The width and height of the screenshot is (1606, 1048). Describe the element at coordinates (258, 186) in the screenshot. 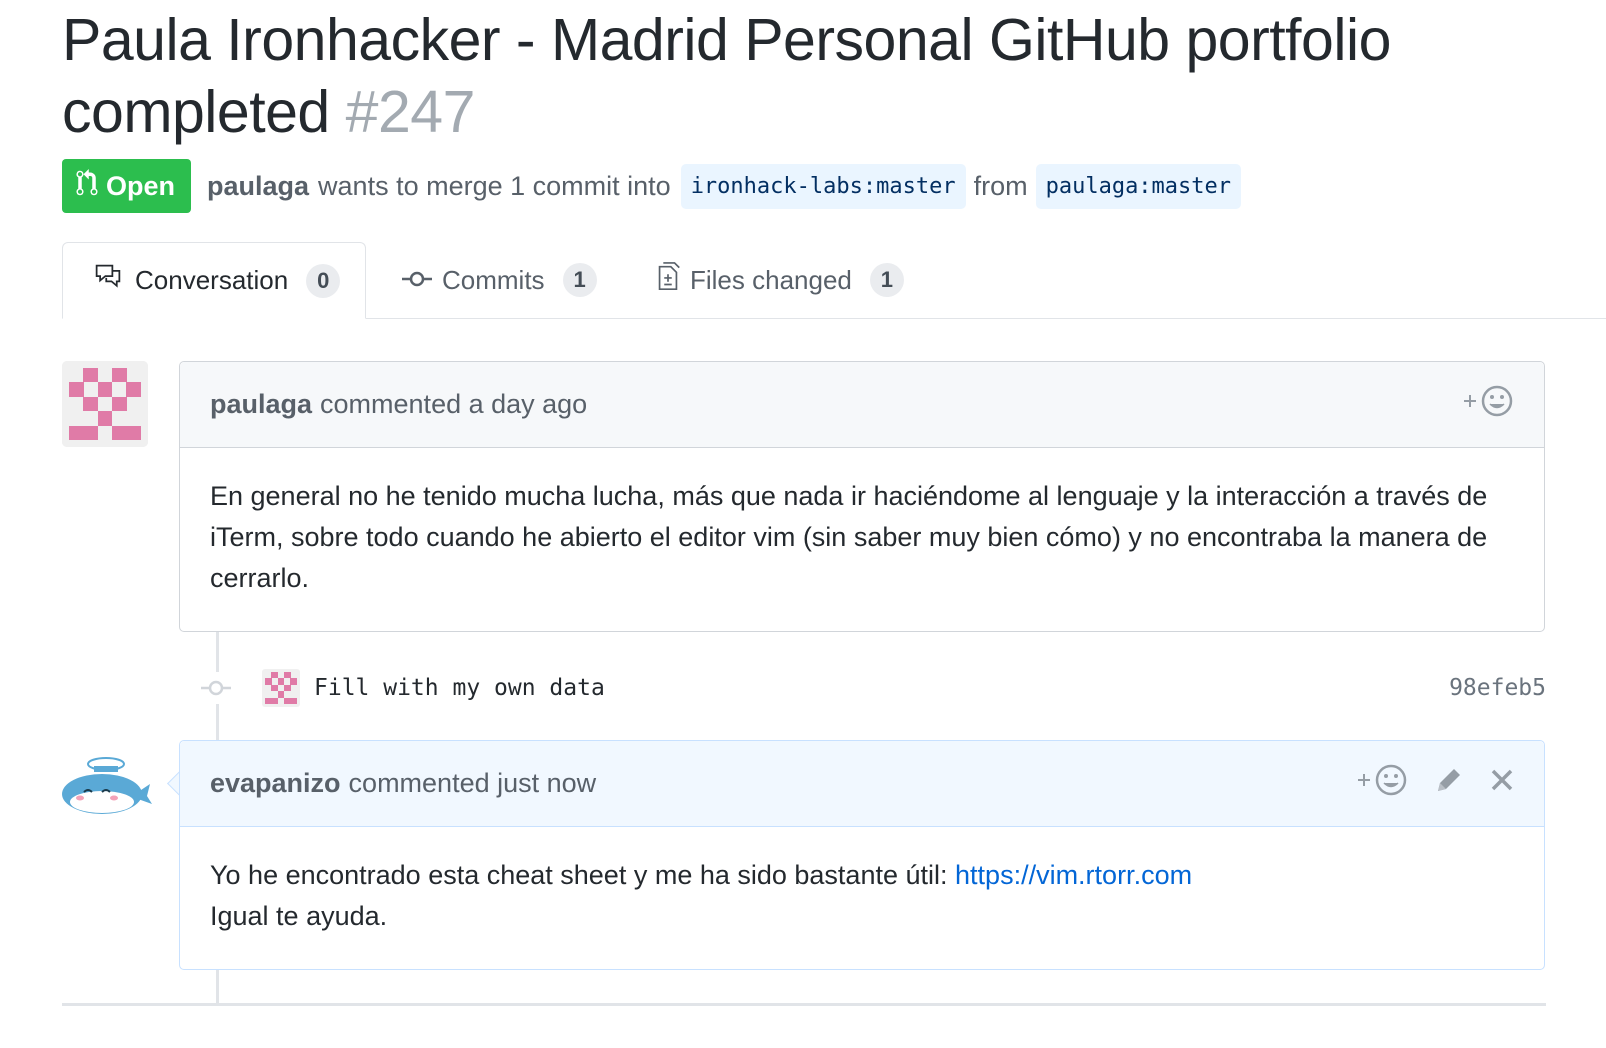

I see `pr-author-link: paulaga` at that location.